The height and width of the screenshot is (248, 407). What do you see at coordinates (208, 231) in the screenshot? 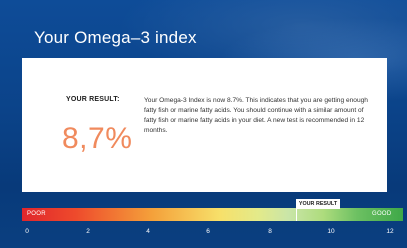
I see `scale-tick-label: 6` at bounding box center [208, 231].